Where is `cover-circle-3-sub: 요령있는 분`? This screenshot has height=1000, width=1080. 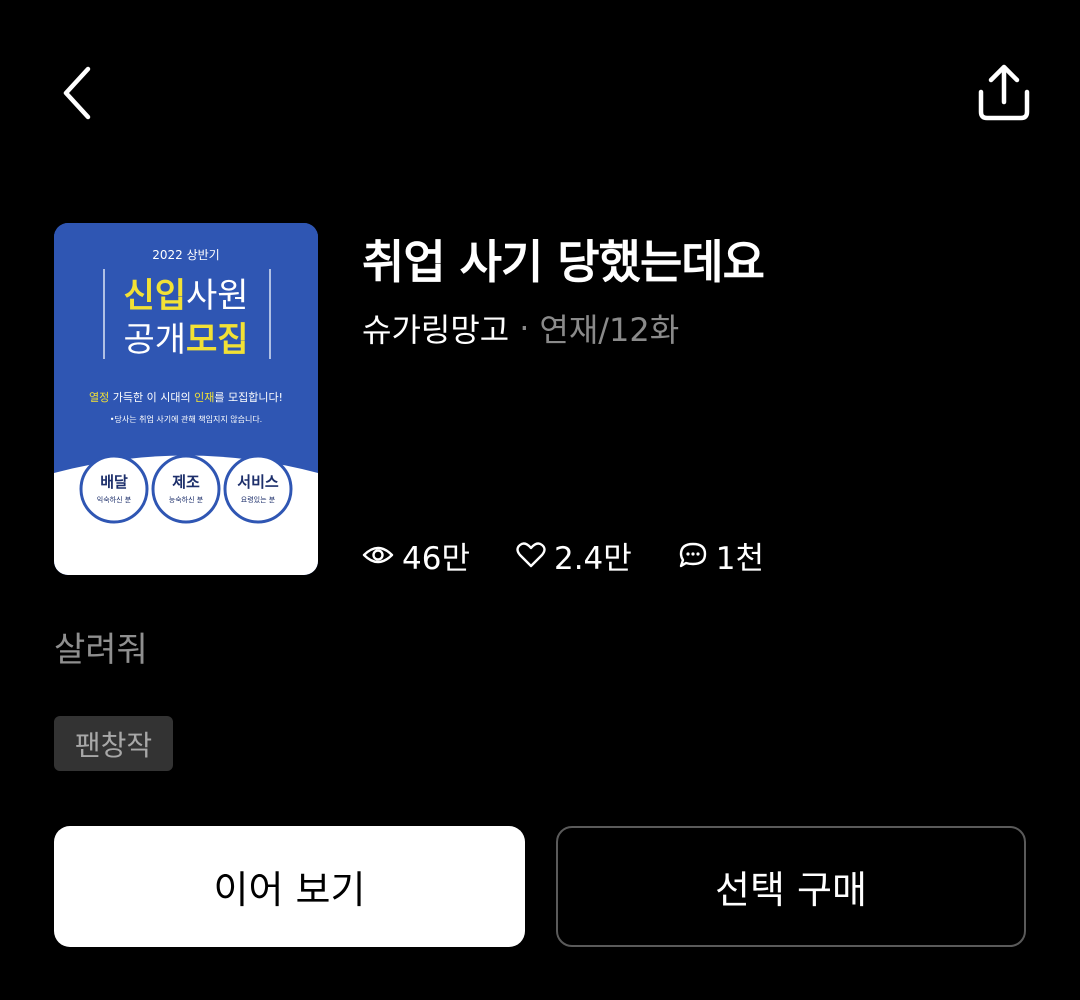 cover-circle-3-sub: 요령있는 분 is located at coordinates (258, 500).